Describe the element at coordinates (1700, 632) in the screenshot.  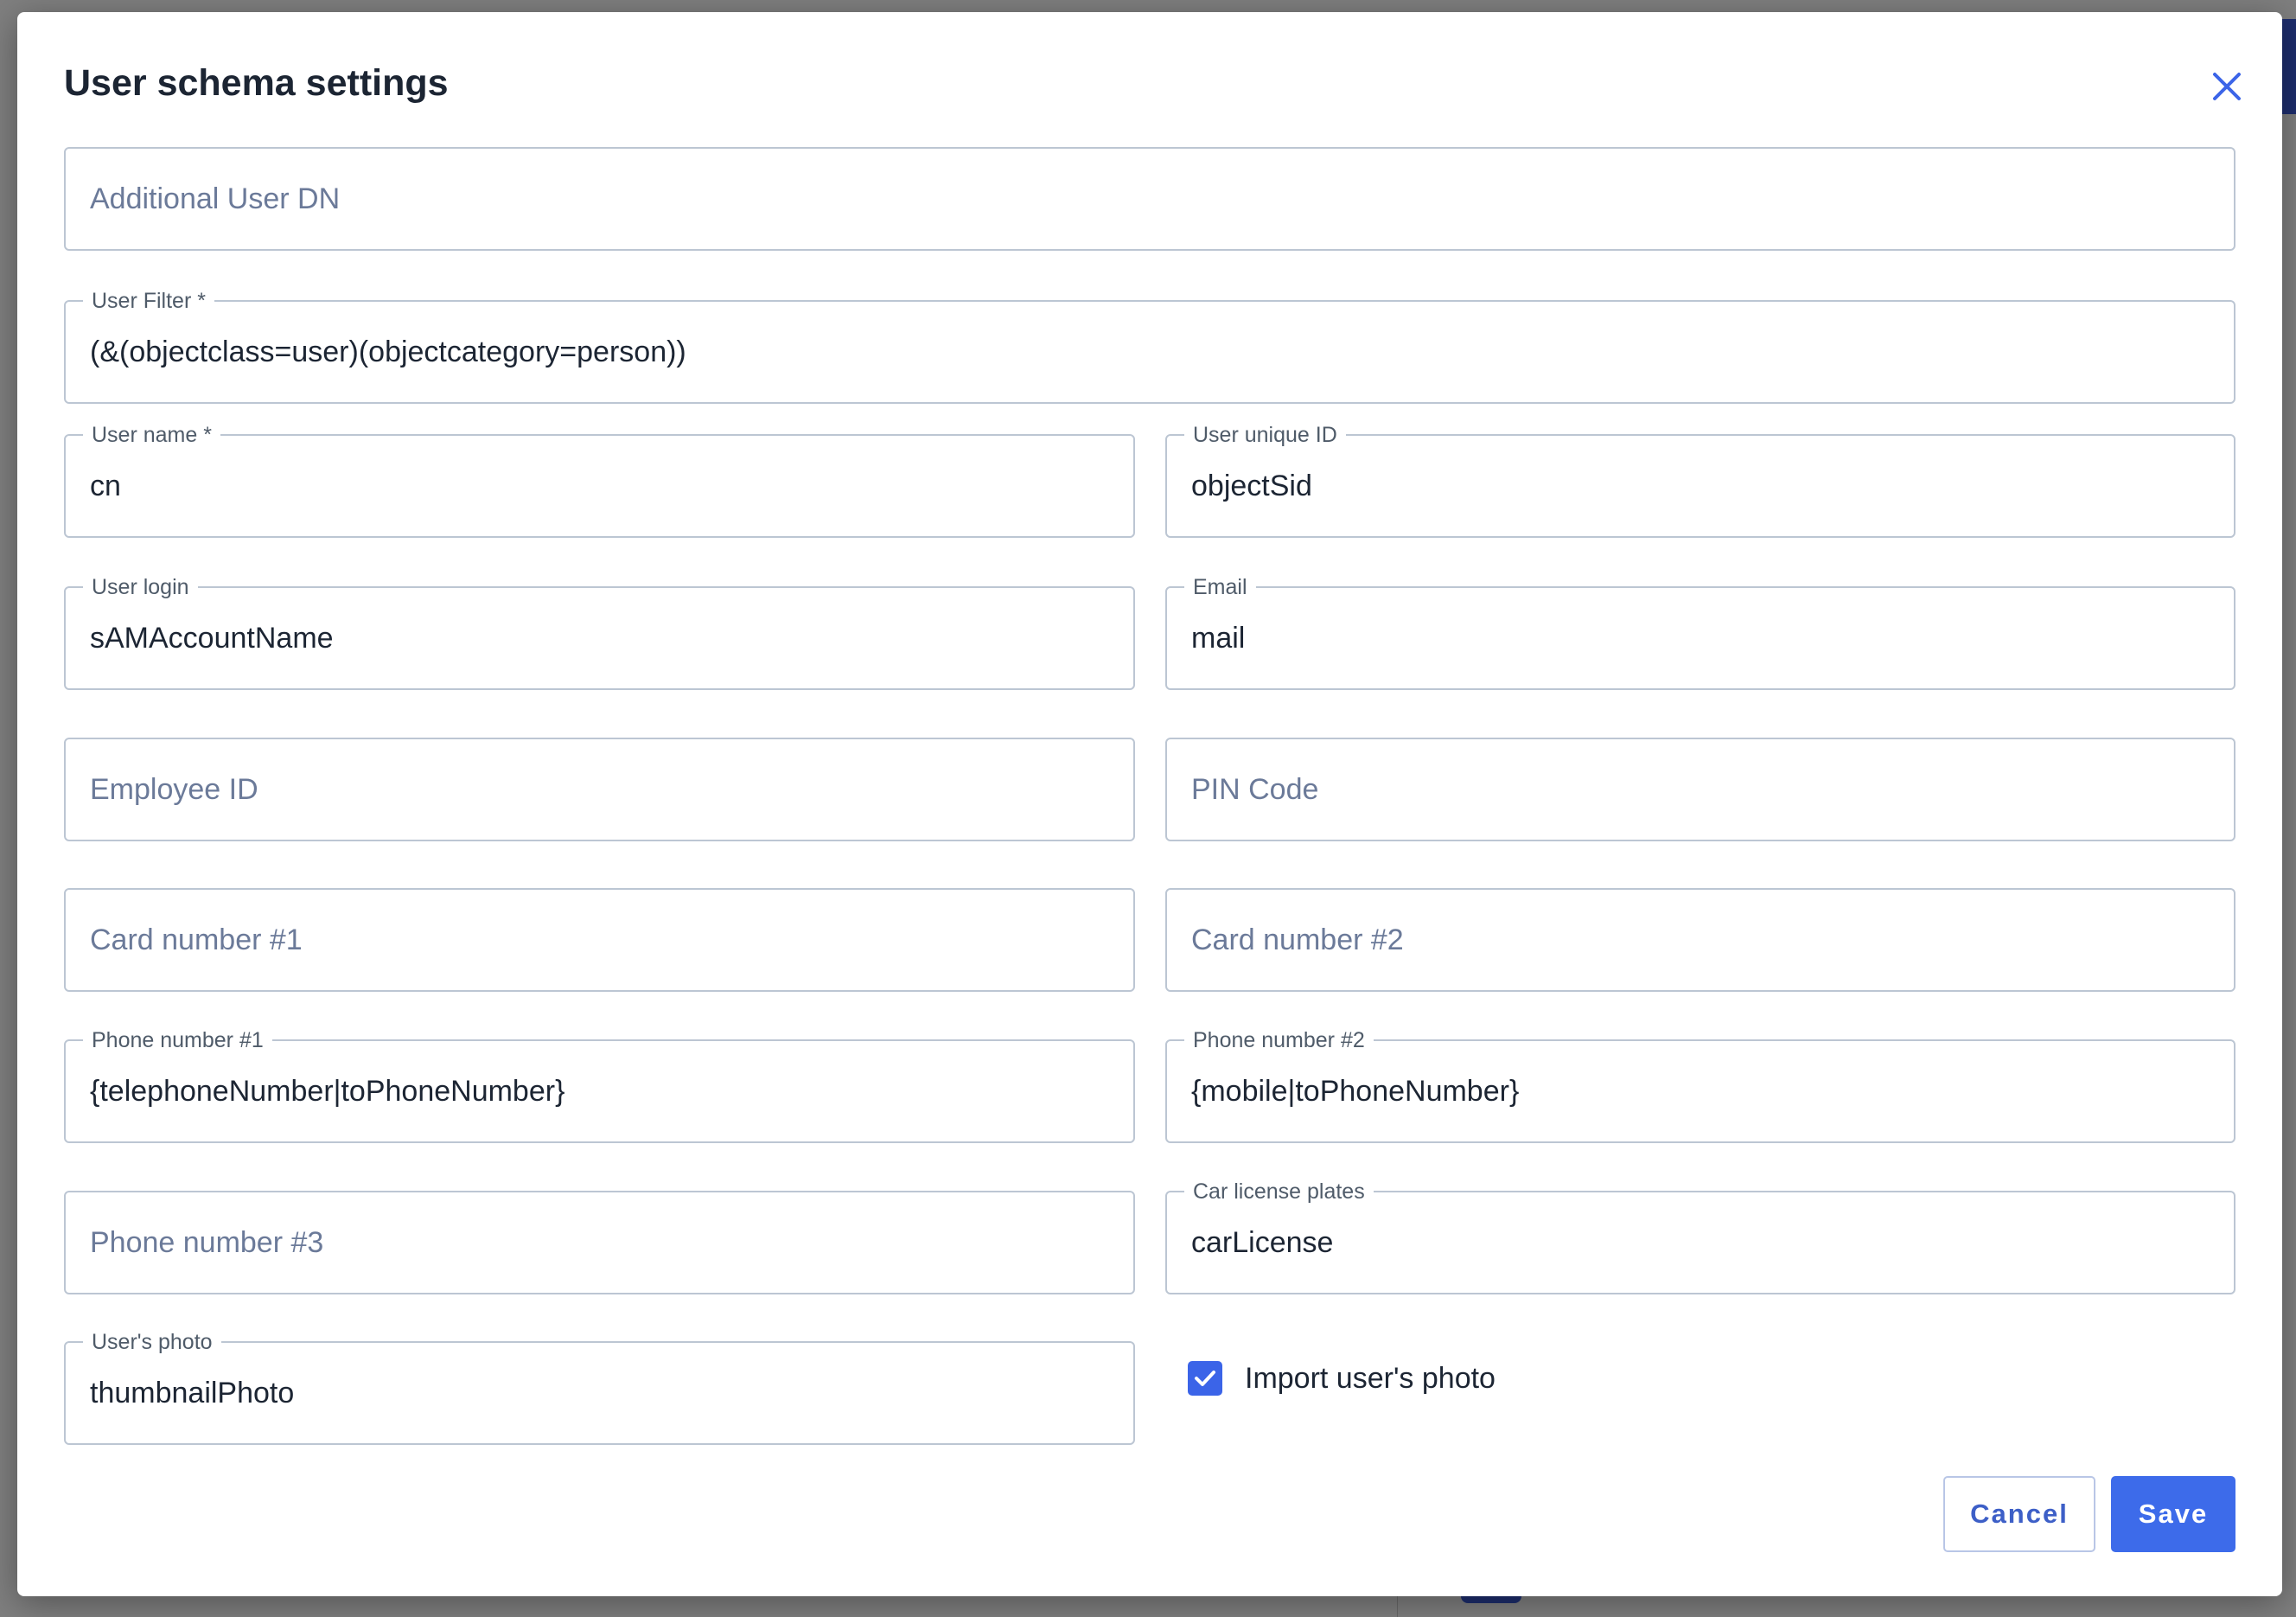
I see `email-field: Email mail` at that location.